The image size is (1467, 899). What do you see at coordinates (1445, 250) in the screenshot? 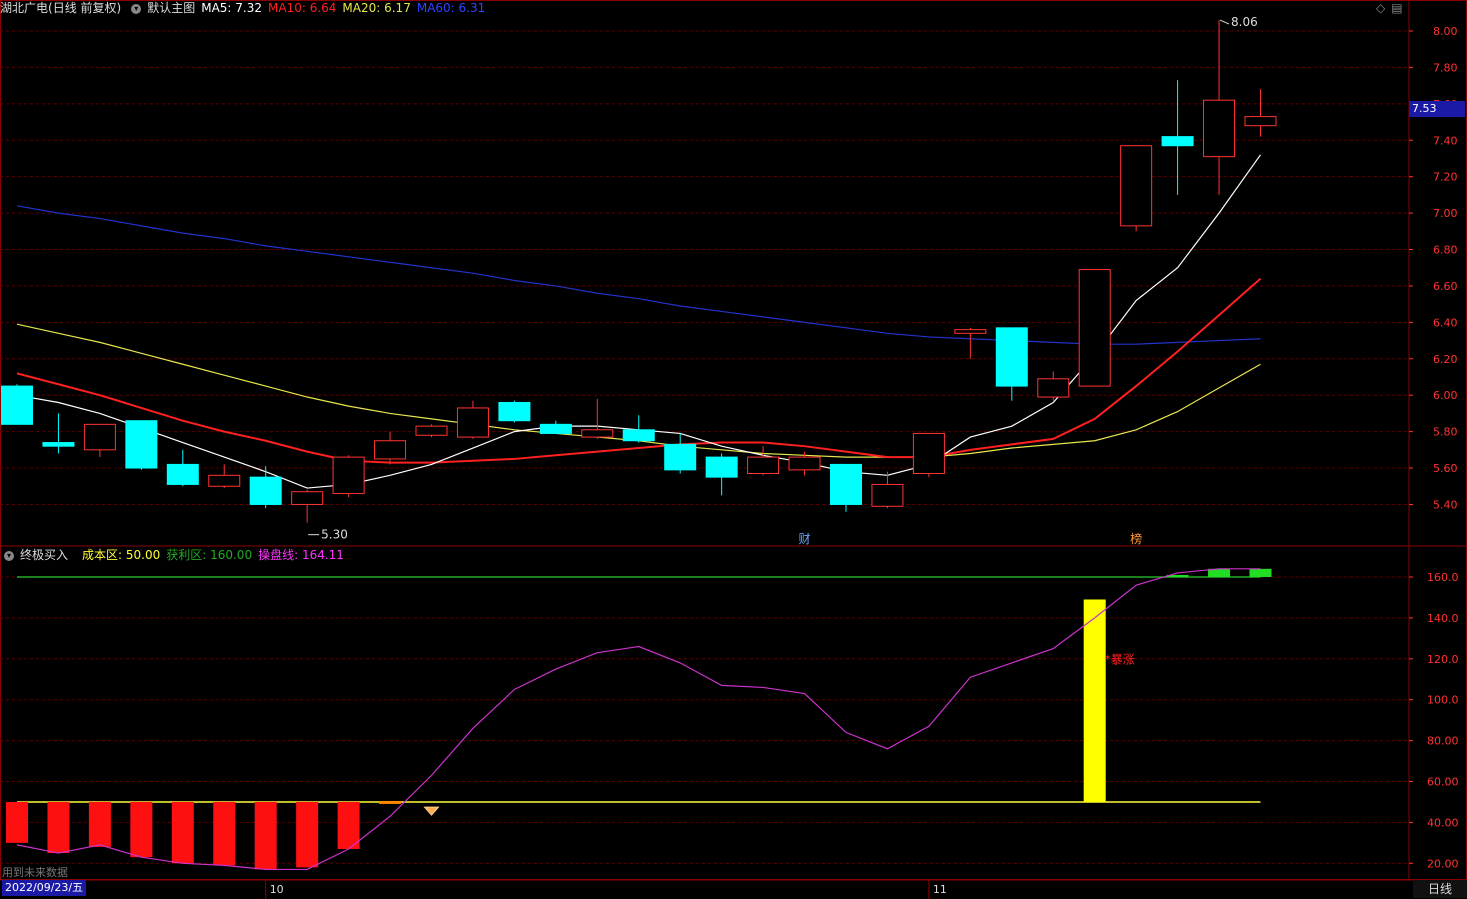
I see `price-axis-label: 6.80` at bounding box center [1445, 250].